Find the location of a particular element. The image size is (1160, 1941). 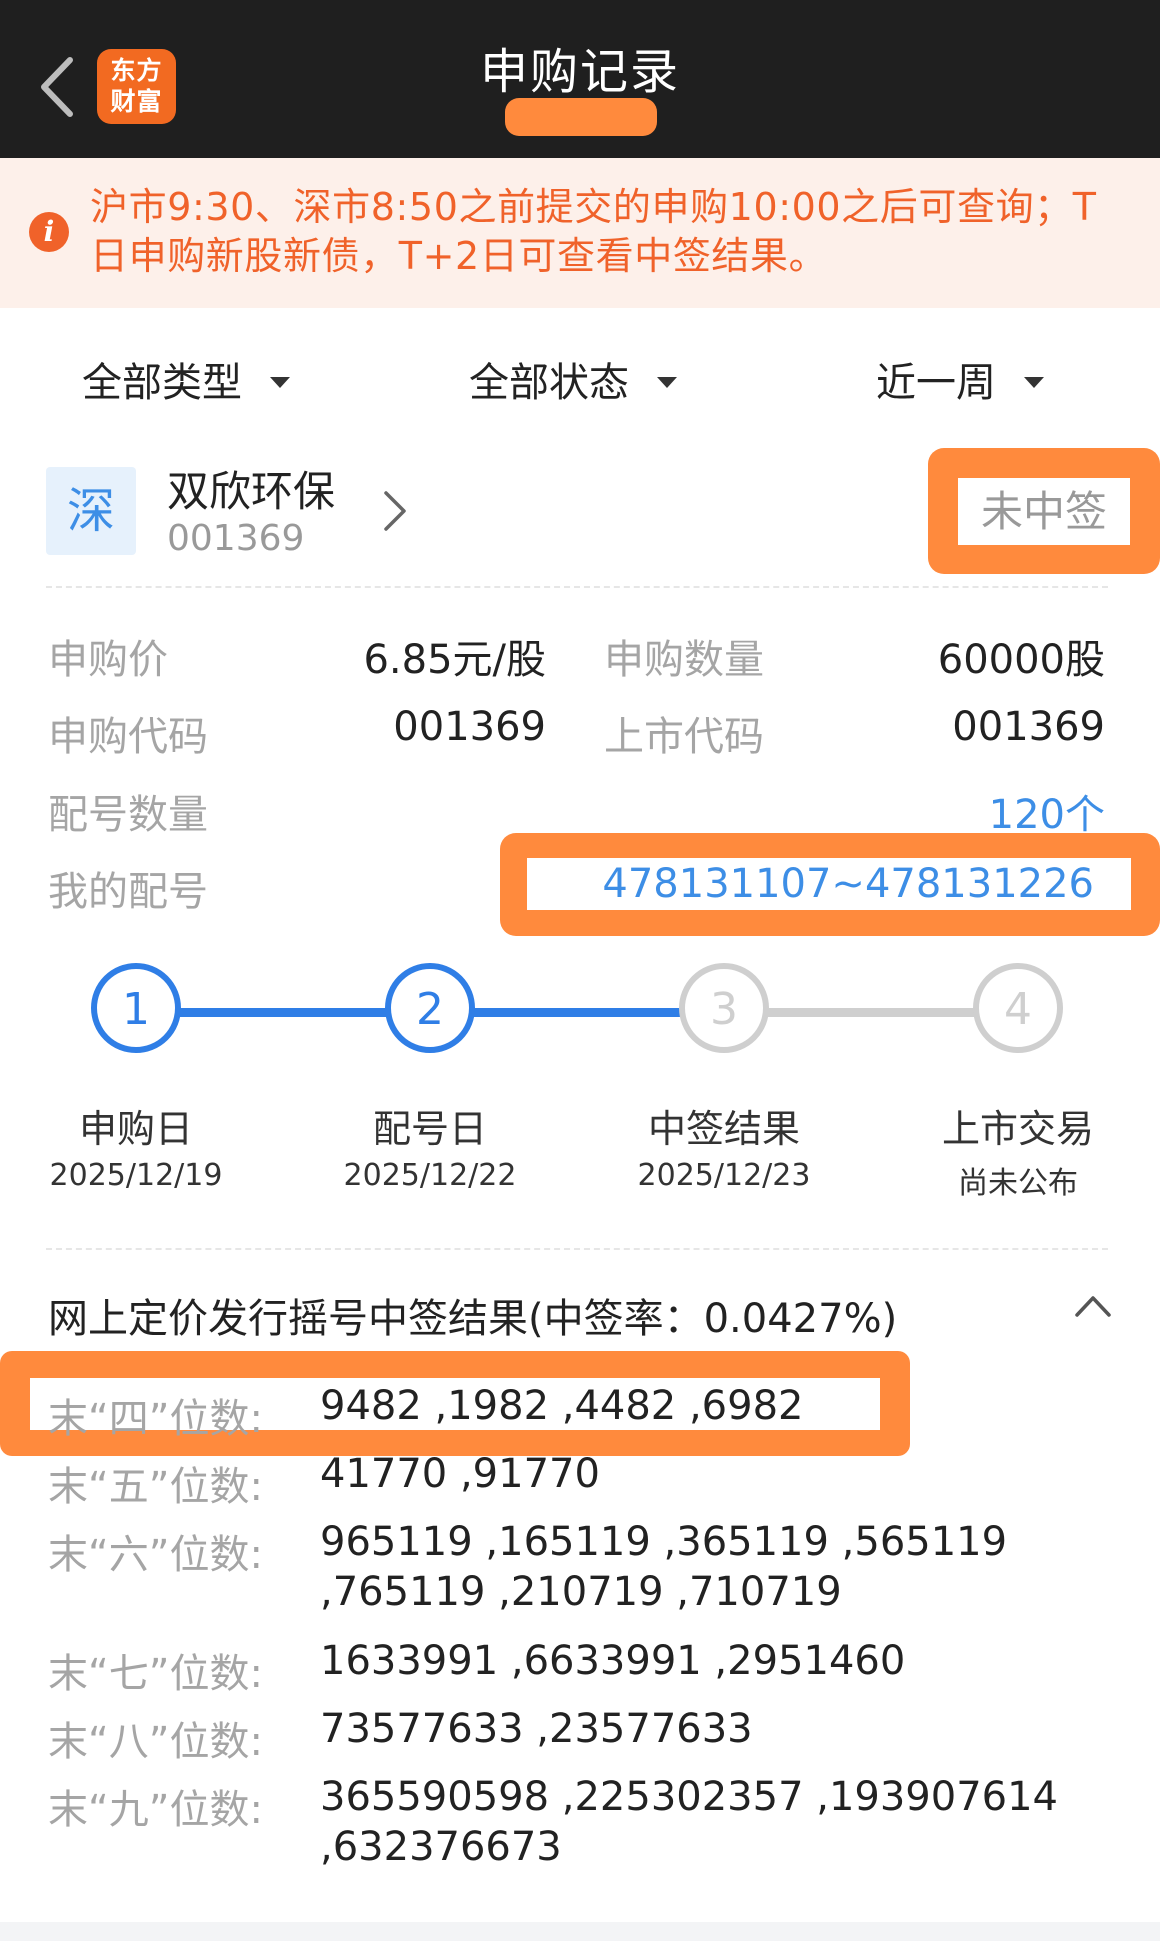

stock-code: 001369 is located at coordinates (236, 538).